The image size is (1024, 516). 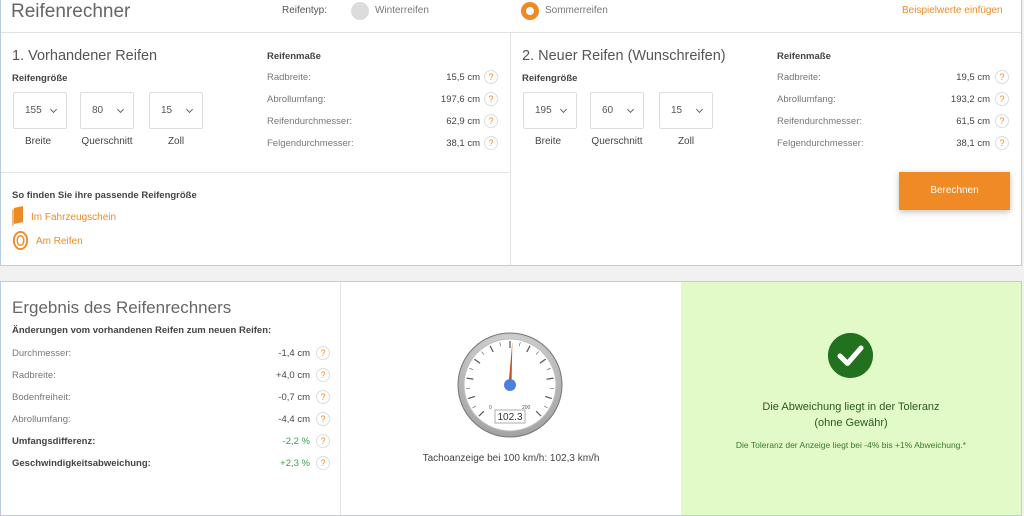 What do you see at coordinates (851, 407) in the screenshot?
I see `tolerance-headline: Die Abweichung liegt in der Toleranz` at bounding box center [851, 407].